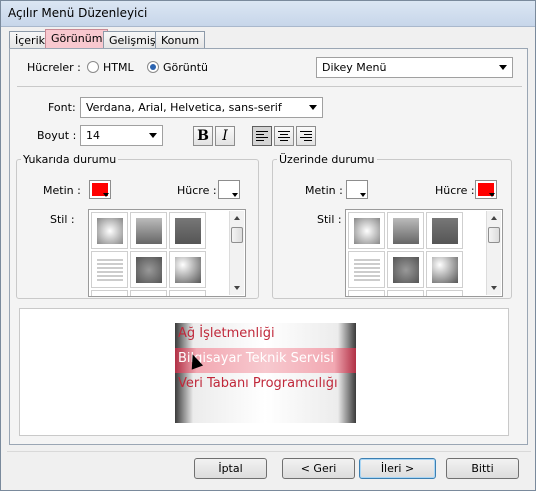 The image size is (536, 491). What do you see at coordinates (265, 410) in the screenshot?
I see `preview-menu-item` at bounding box center [265, 410].